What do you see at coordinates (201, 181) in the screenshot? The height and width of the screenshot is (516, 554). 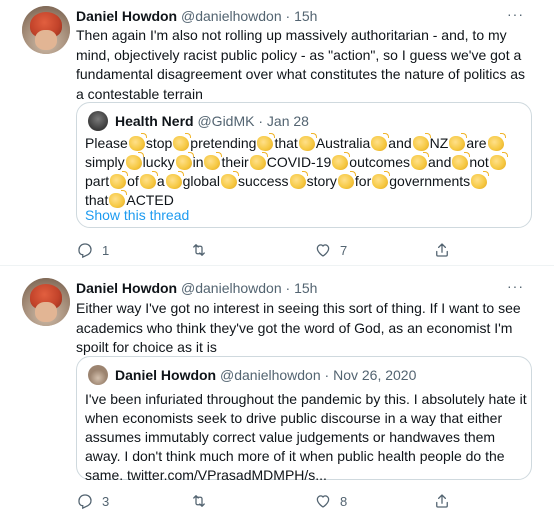 I see `quote-word: global` at bounding box center [201, 181].